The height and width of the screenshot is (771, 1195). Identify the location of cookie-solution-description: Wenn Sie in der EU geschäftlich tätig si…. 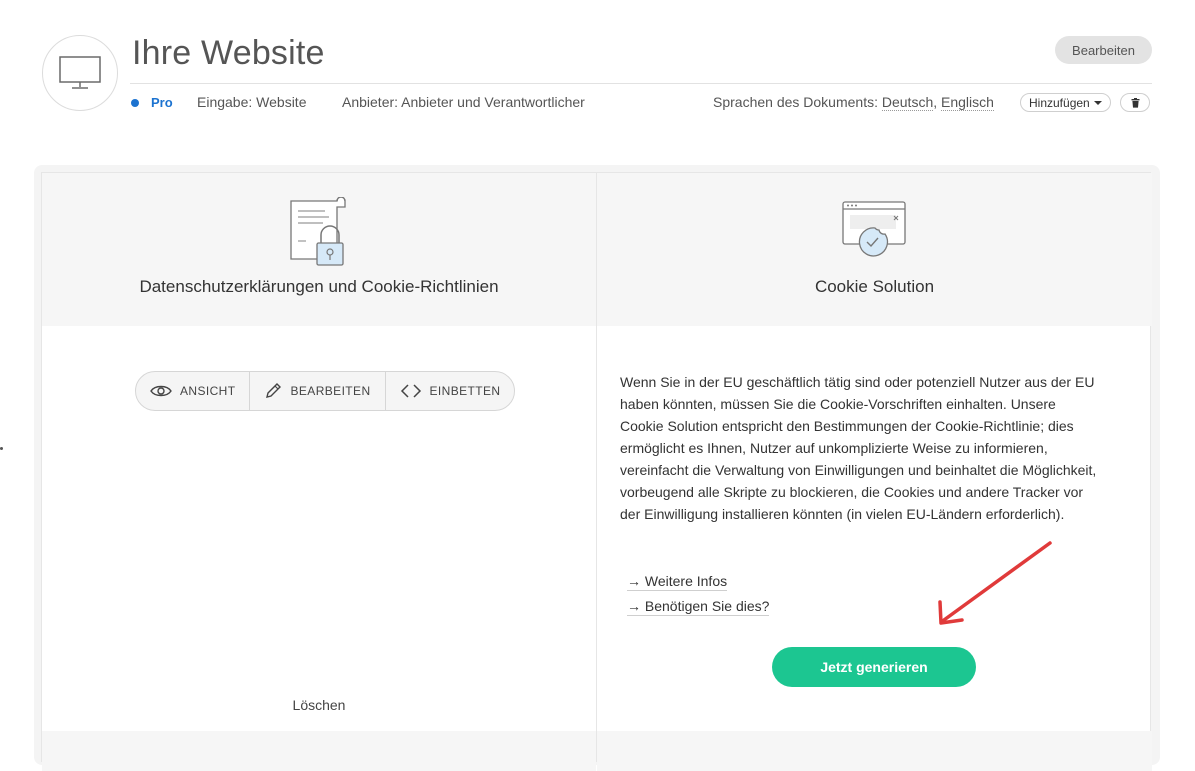
(858, 448).